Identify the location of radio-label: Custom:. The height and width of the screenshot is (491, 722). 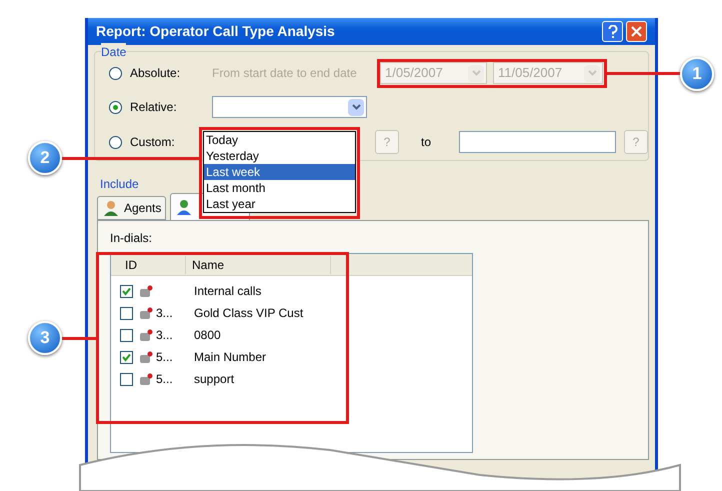
(153, 142).